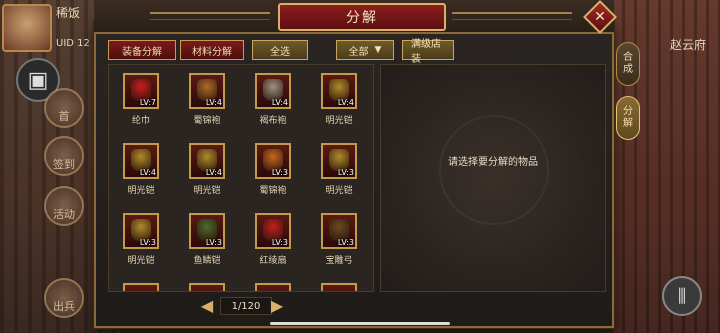  I want to click on select-hint: 请选择要分解的物品, so click(493, 162).